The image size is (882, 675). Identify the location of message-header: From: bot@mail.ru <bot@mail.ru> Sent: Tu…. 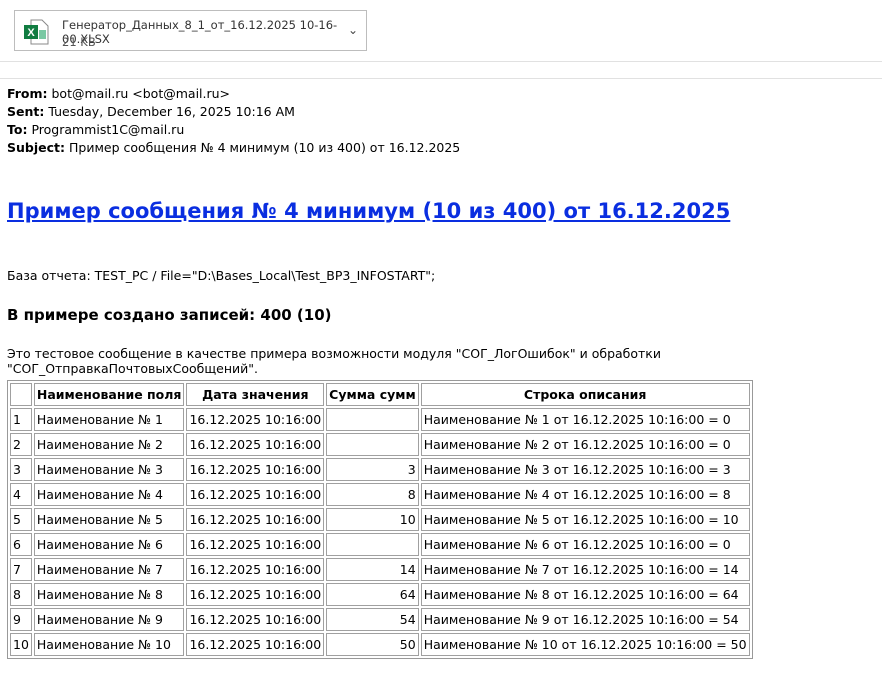
(233, 121).